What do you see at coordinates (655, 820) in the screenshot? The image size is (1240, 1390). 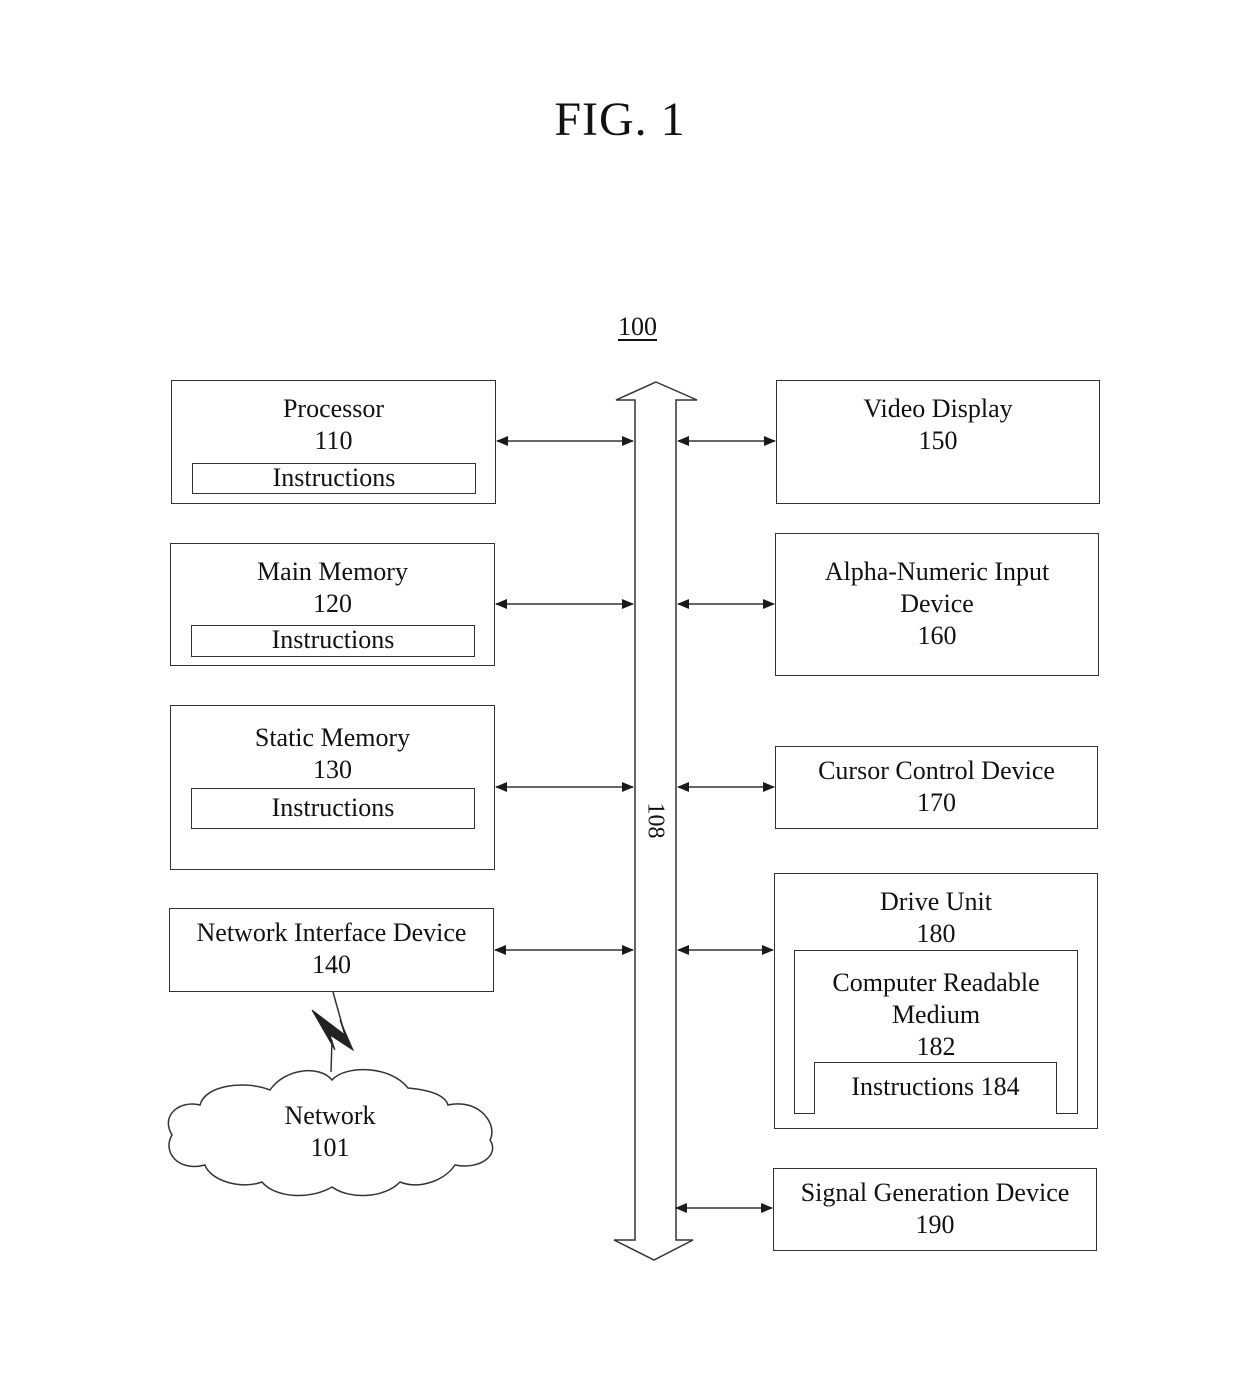 I see `bus-label: 108` at bounding box center [655, 820].